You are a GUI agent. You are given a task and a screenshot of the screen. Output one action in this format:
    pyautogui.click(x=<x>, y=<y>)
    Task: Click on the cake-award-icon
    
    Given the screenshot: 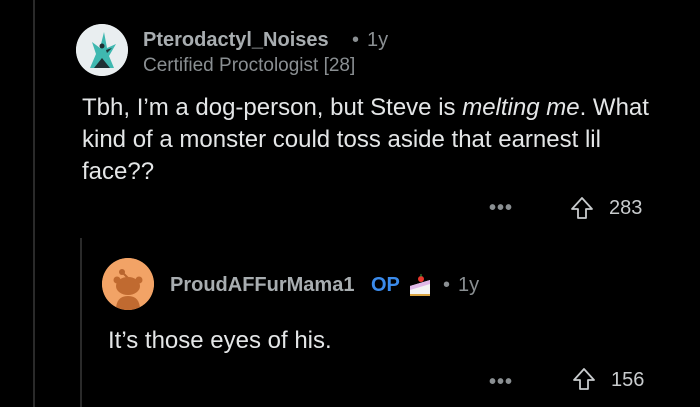 What is the action you would take?
    pyautogui.click(x=420, y=285)
    